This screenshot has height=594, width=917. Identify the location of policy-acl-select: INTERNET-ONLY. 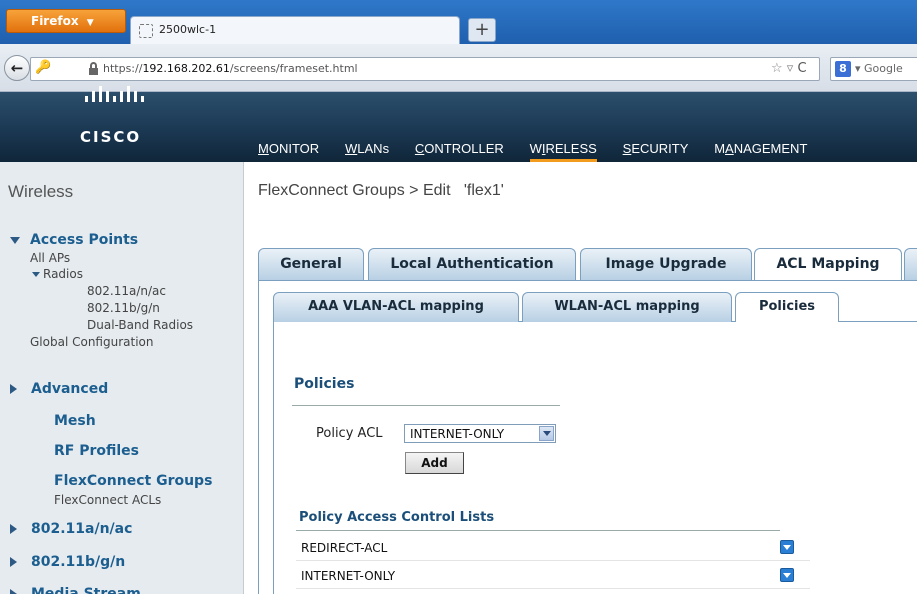
(480, 433).